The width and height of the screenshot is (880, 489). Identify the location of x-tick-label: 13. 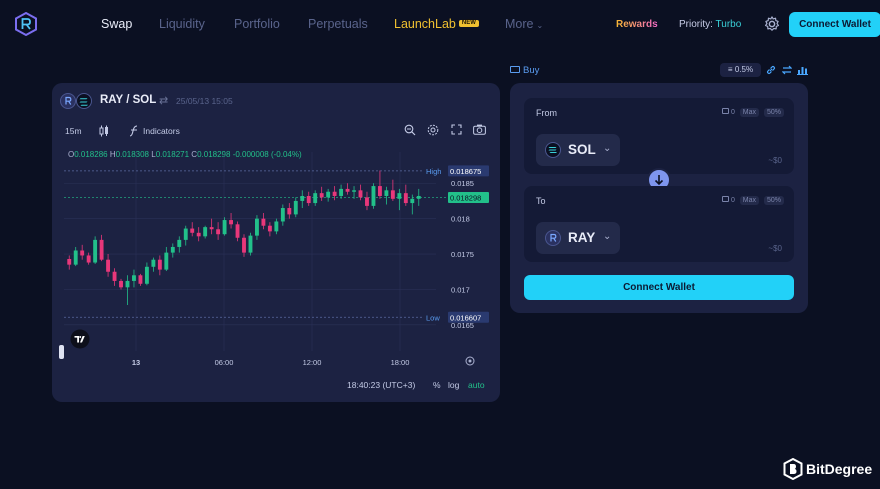
(136, 362).